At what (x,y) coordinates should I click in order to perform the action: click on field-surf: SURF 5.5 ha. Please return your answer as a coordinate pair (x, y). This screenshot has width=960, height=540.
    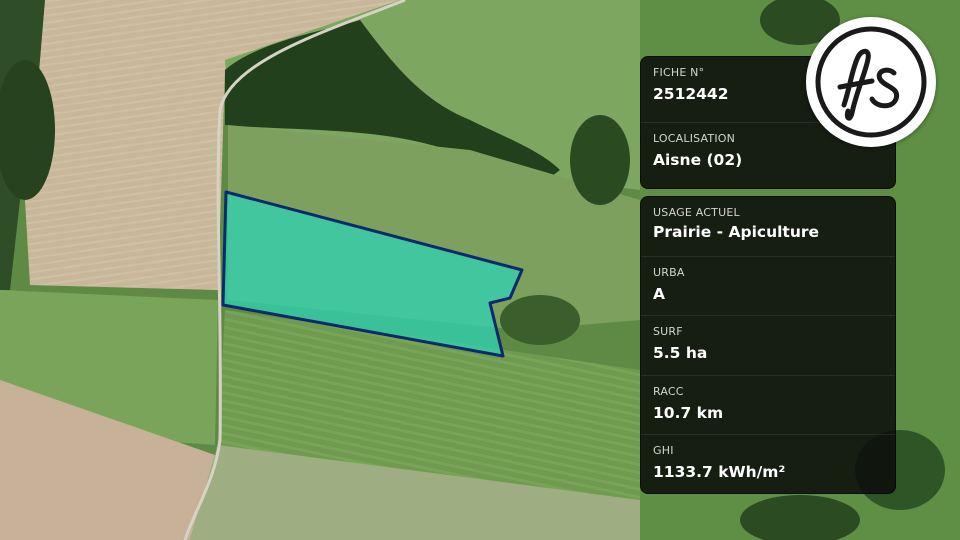
    Looking at the image, I should click on (768, 346).